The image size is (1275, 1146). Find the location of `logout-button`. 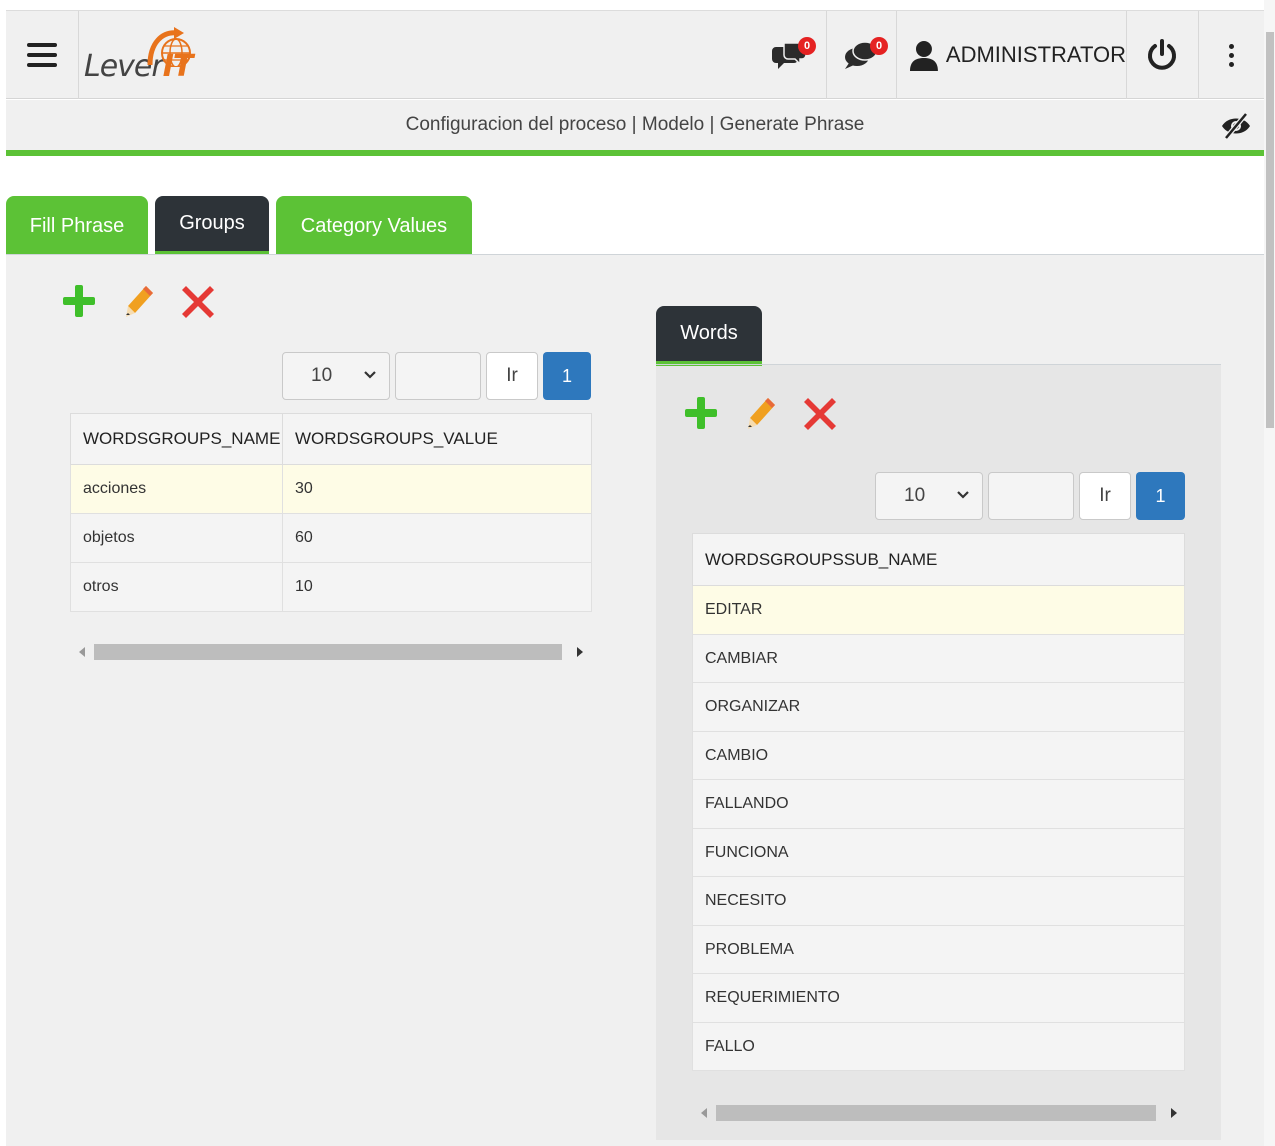

logout-button is located at coordinates (1162, 55).